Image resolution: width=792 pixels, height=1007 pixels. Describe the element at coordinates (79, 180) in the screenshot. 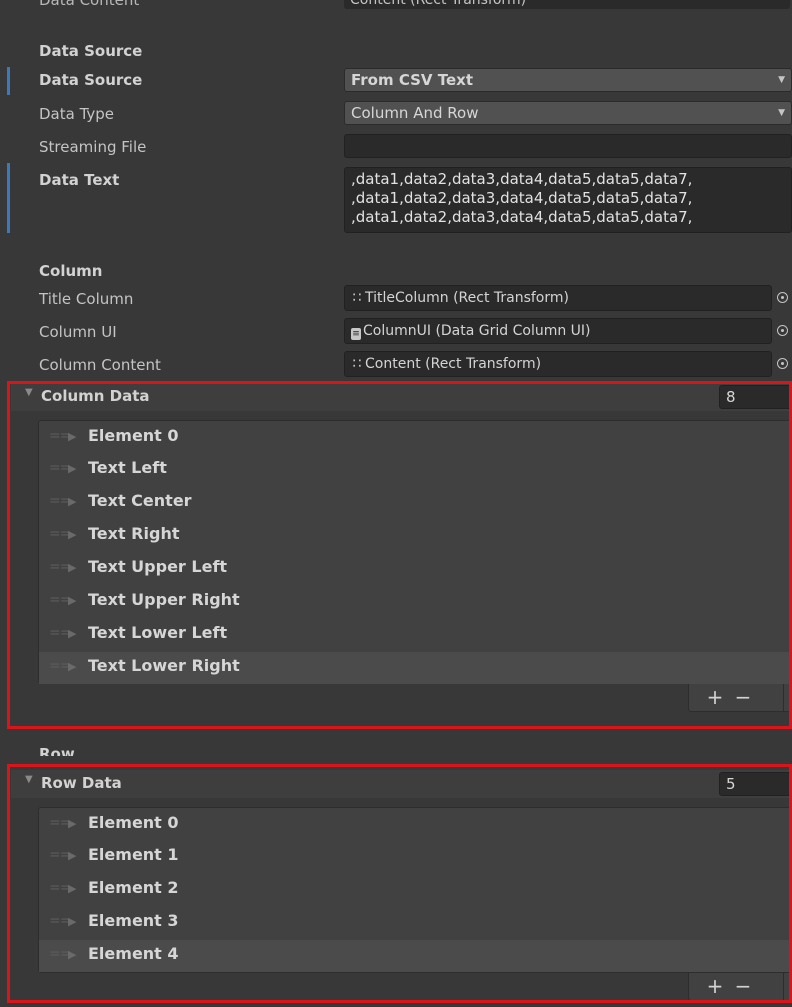

I see `data-text-label: Data Text` at that location.